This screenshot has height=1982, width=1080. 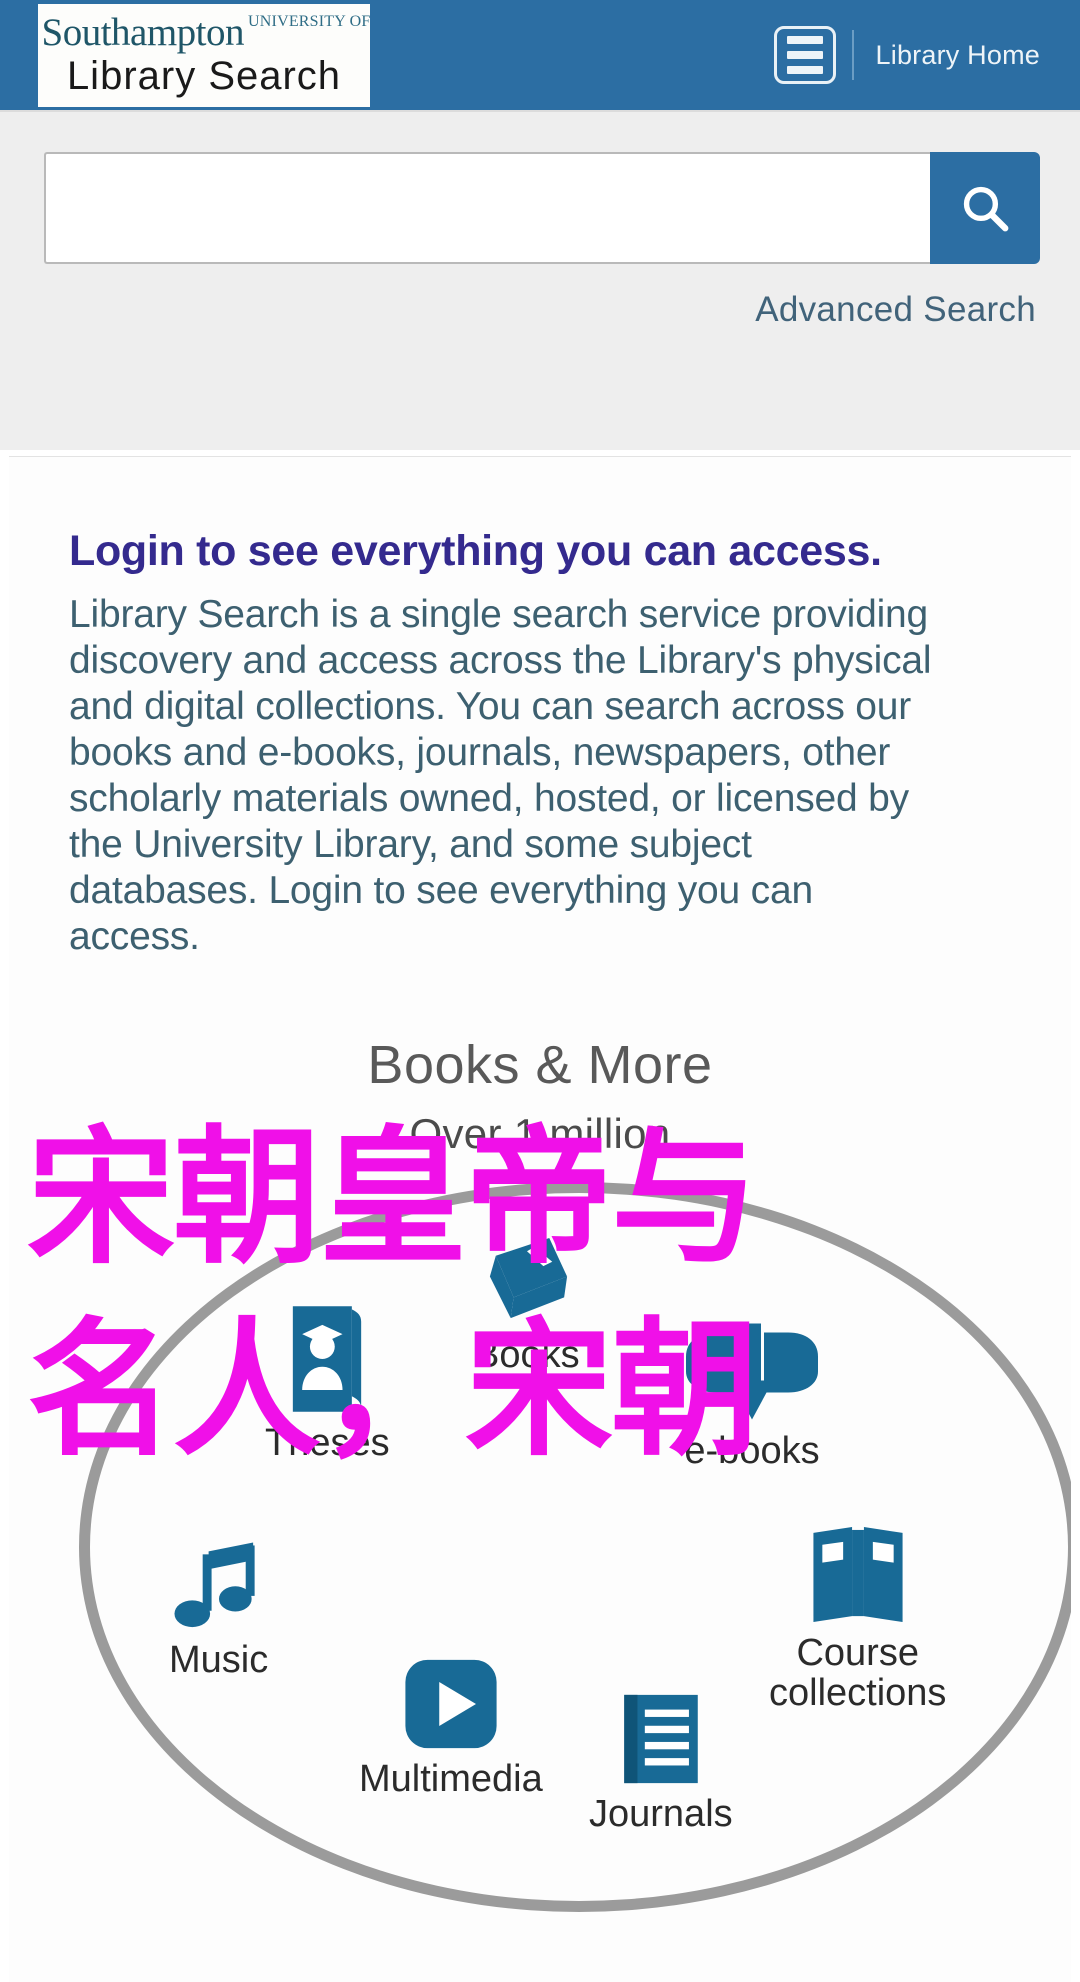 I want to click on graphic-node-multimedia: Multimedia, so click(x=451, y=1727).